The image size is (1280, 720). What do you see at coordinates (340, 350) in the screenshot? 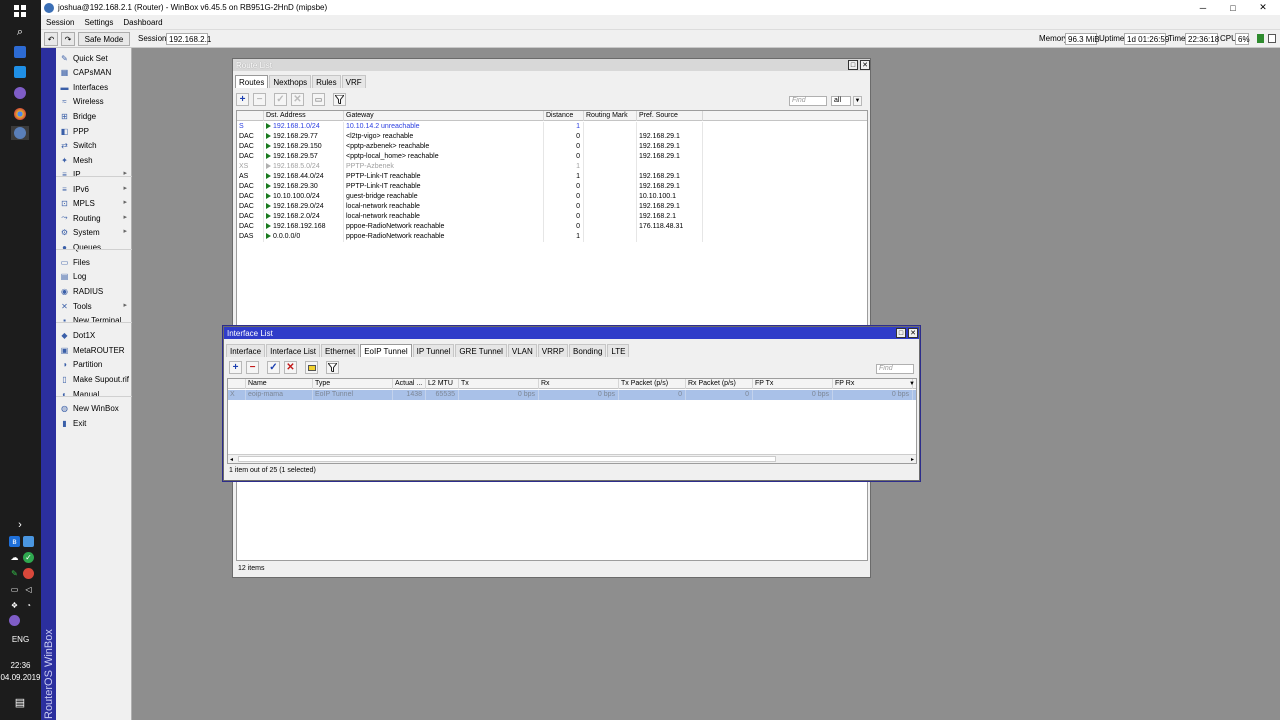
I see `tab-ethernet: Ethernet` at bounding box center [340, 350].